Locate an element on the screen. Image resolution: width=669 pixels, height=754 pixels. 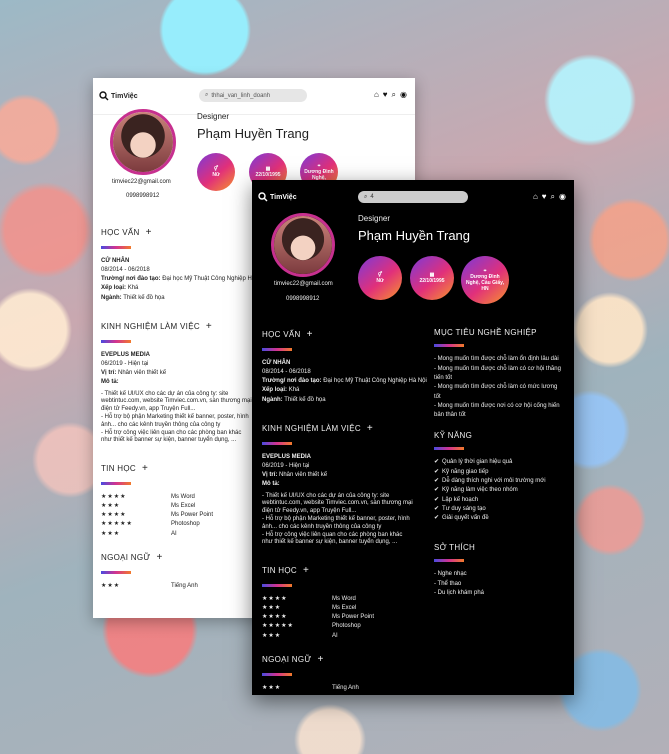
rating-stars: ★★★★ is located at coordinates (275, 598).